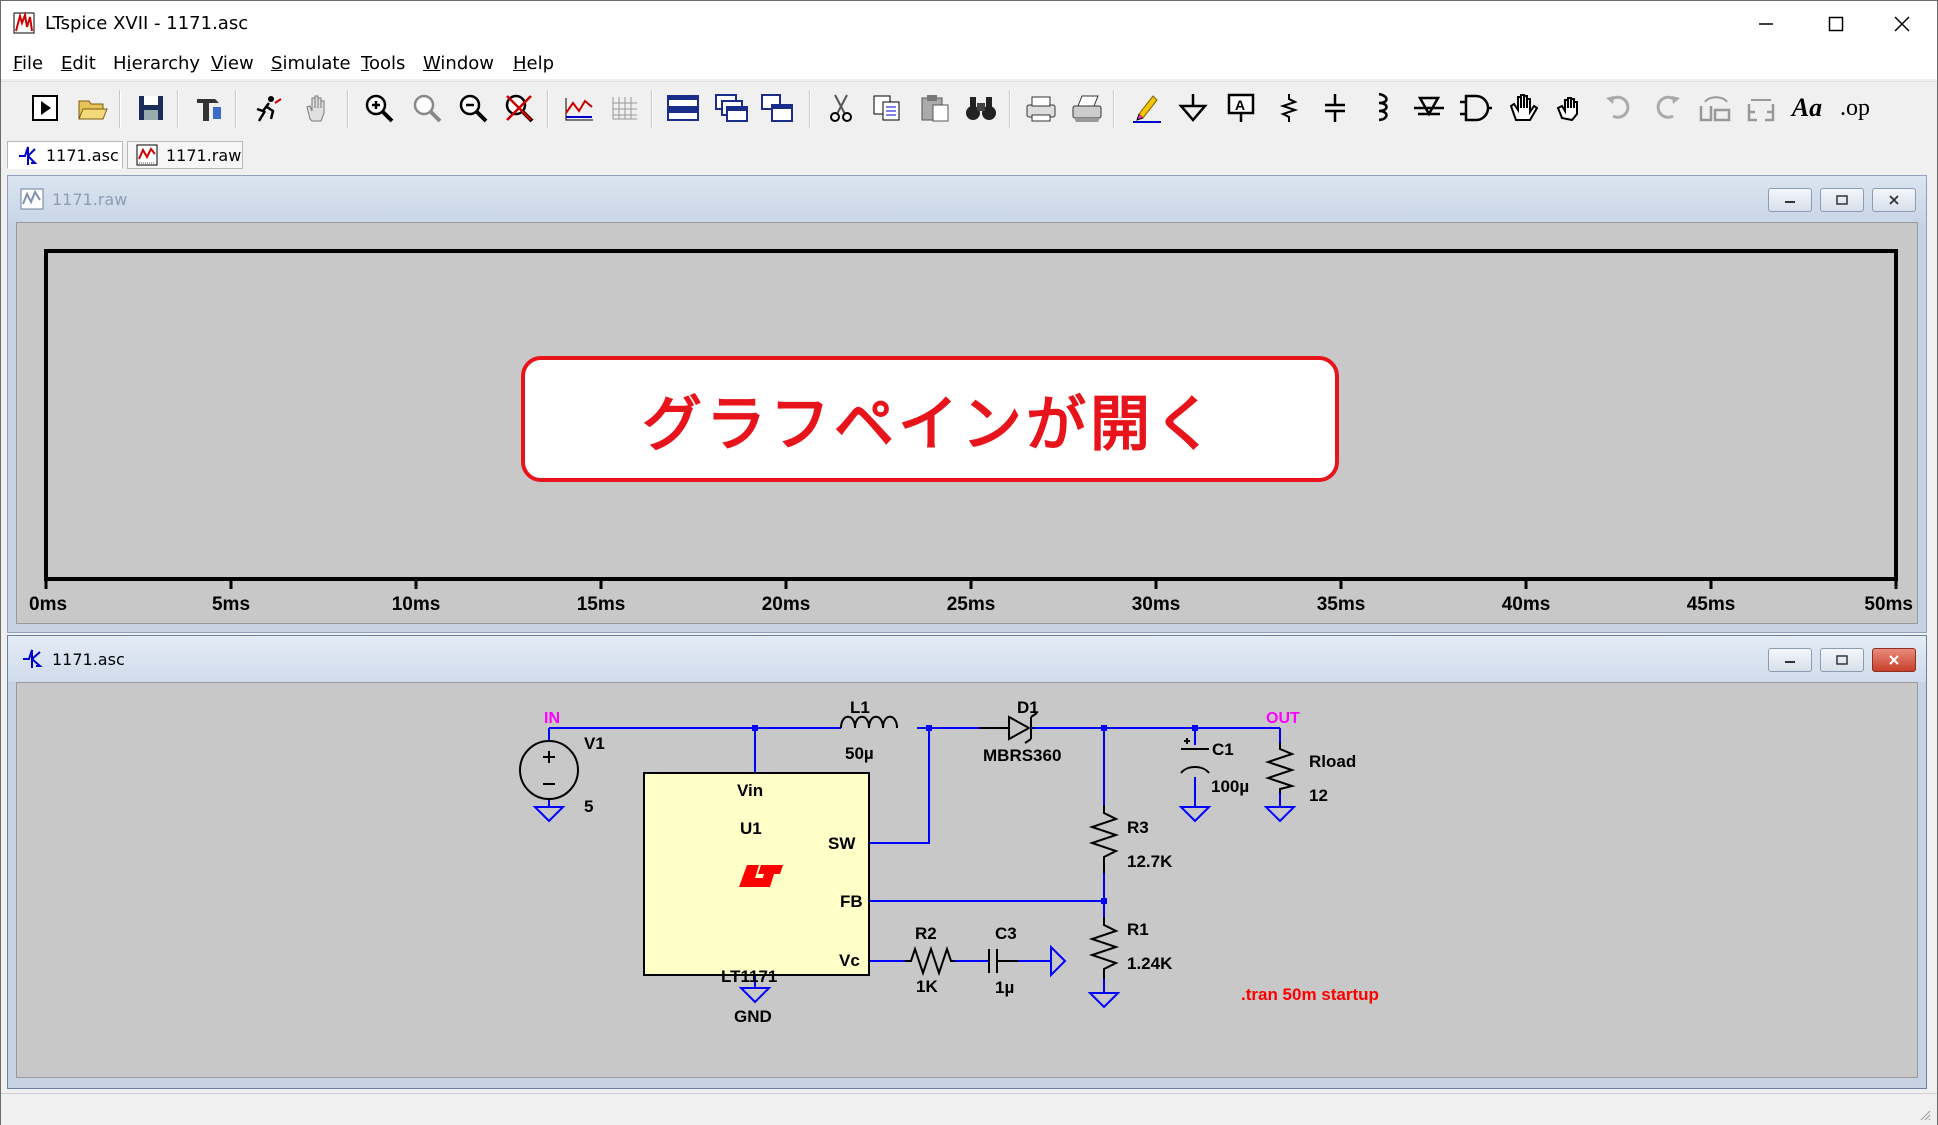  I want to click on net-label-in: IN, so click(552, 718).